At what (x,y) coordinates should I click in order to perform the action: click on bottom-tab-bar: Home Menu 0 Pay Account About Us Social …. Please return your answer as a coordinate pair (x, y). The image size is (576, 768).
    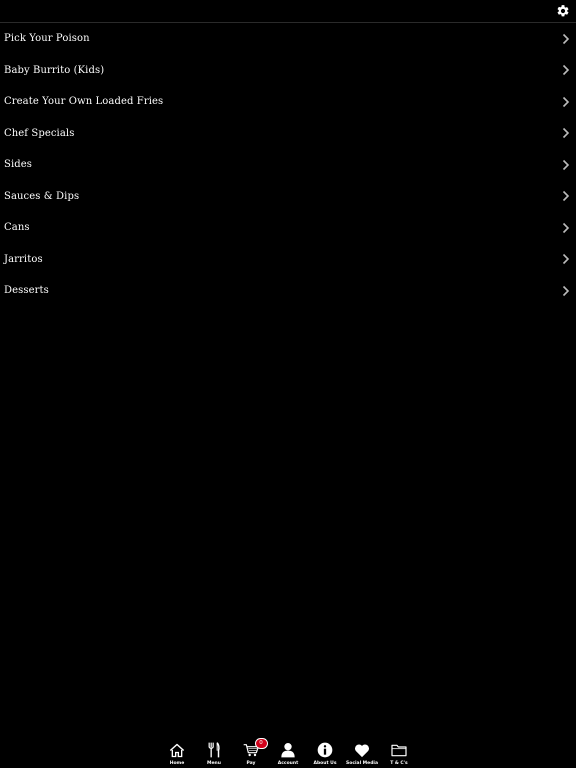
    Looking at the image, I should click on (288, 753).